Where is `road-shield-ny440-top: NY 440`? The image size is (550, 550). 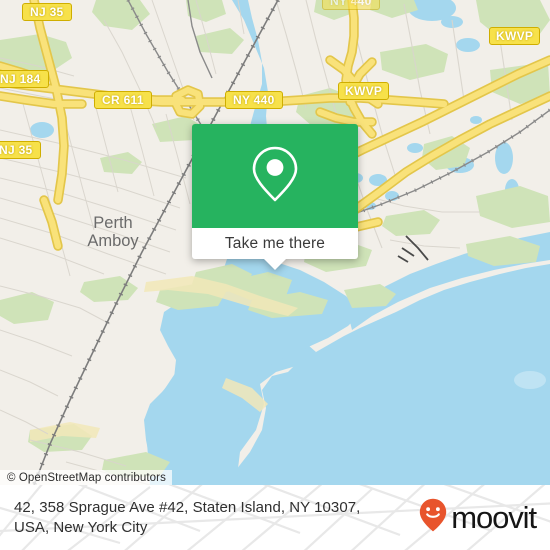 road-shield-ny440-top: NY 440 is located at coordinates (351, 5).